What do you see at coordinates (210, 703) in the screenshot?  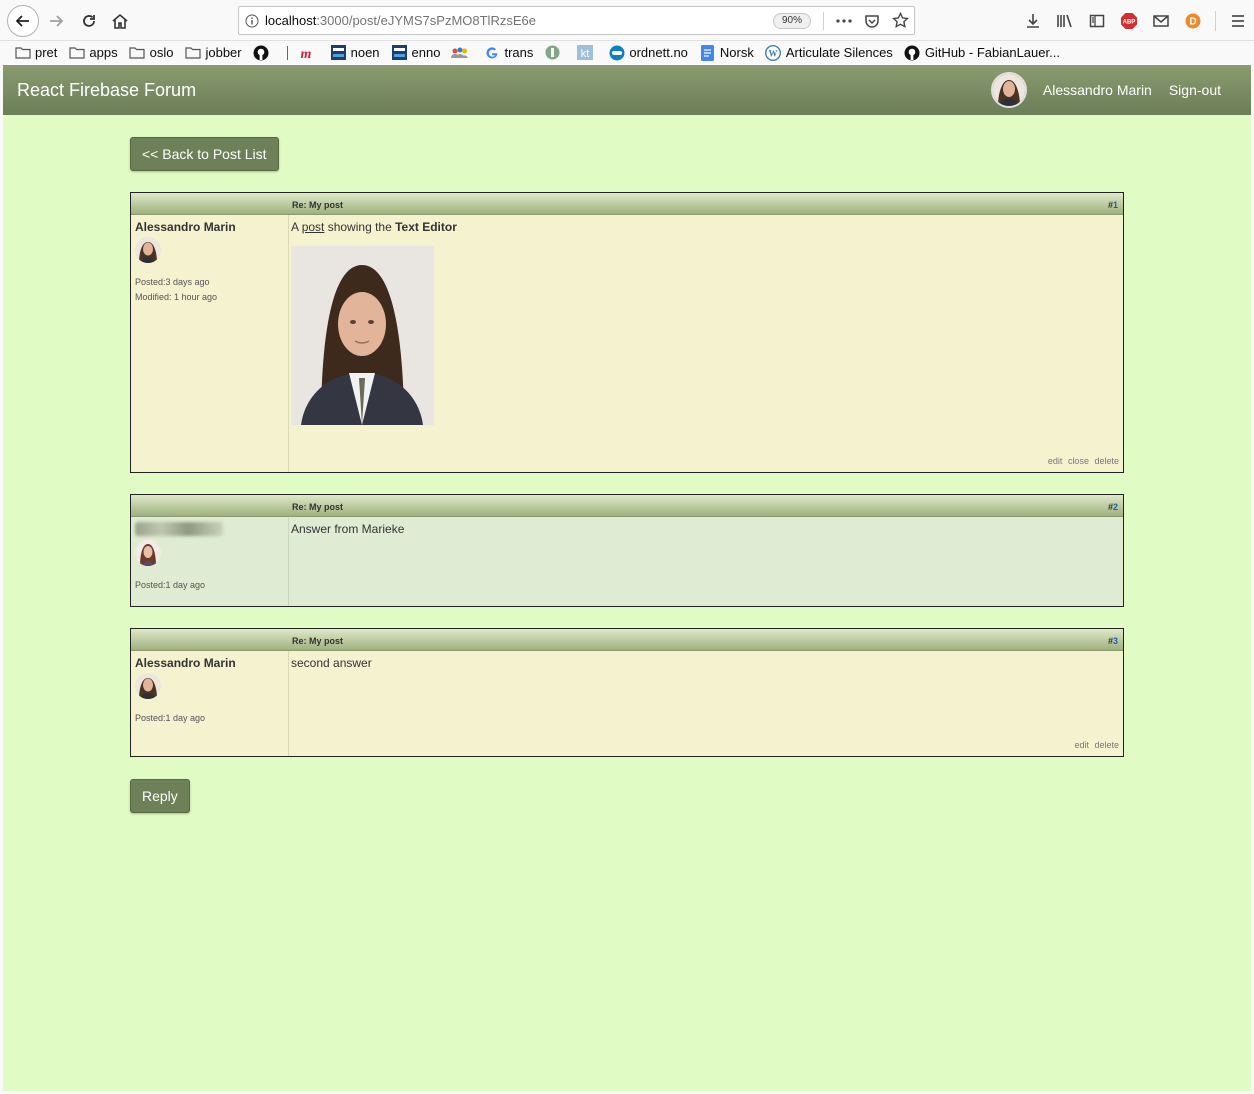 I see `post-author-panel: Alessandro Marin Posted:1 day ago` at bounding box center [210, 703].